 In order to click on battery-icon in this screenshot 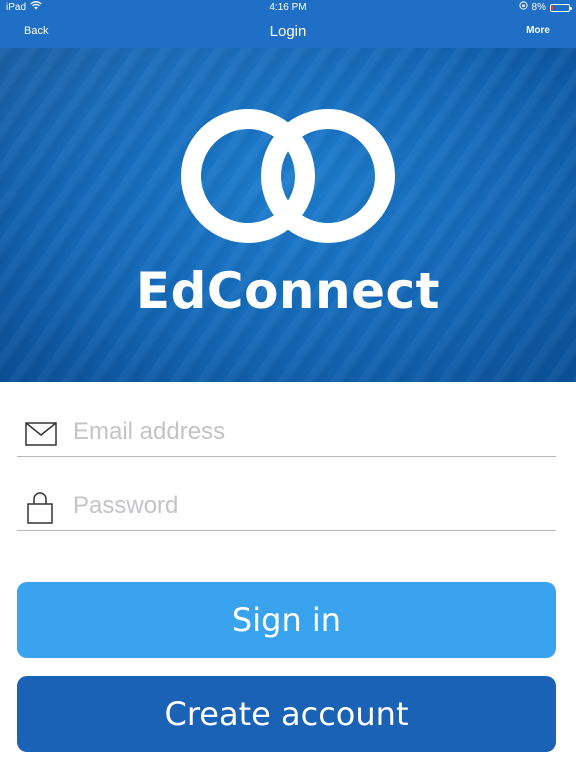, I will do `click(561, 8)`.